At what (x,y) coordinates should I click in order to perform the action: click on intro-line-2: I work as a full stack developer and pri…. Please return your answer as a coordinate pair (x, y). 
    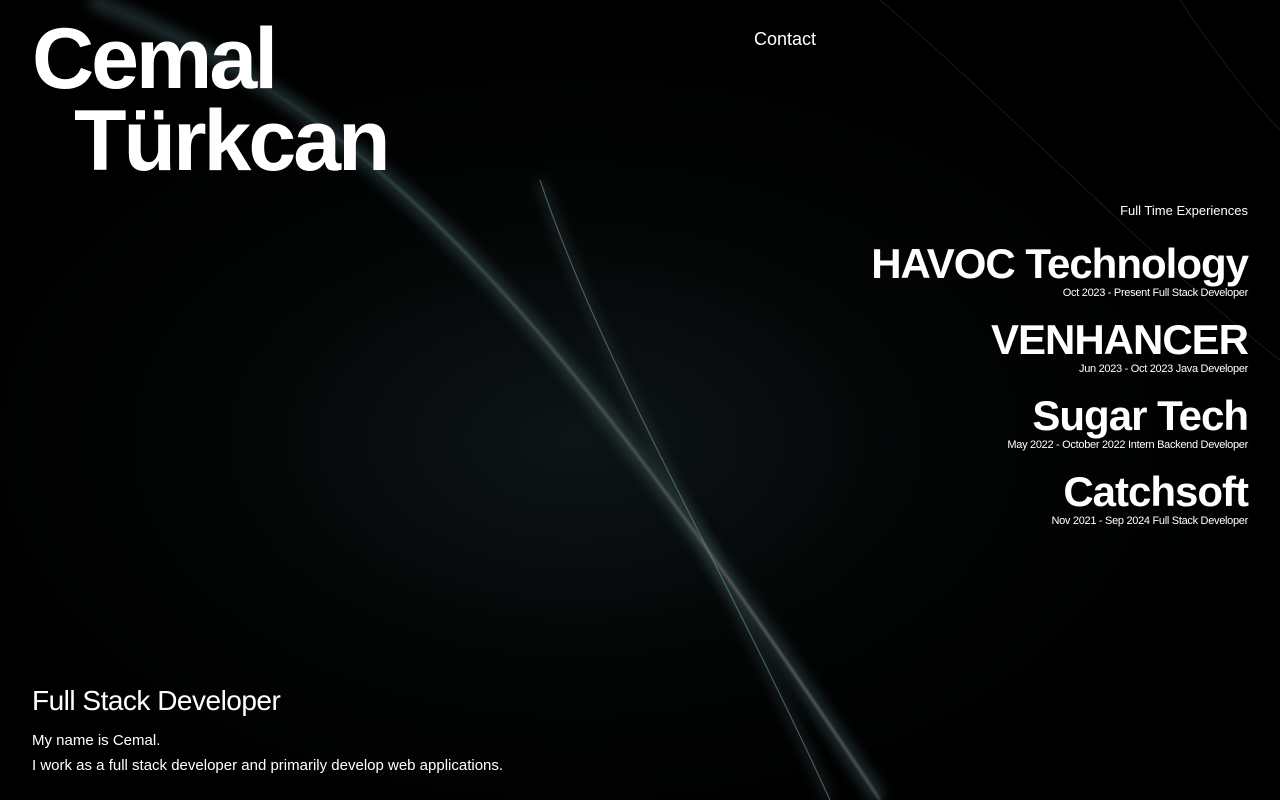
    Looking at the image, I should click on (268, 765).